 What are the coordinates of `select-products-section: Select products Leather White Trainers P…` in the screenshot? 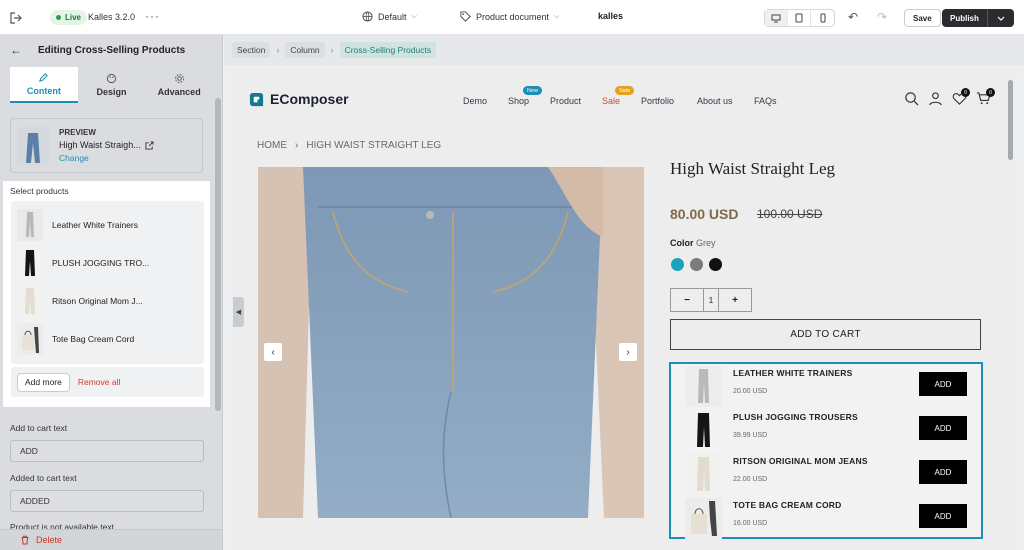 It's located at (106, 294).